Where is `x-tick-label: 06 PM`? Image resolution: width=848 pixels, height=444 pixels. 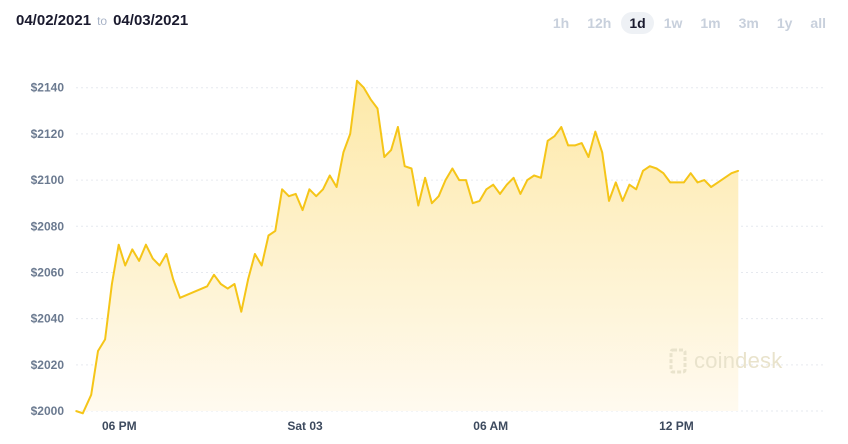
x-tick-label: 06 PM is located at coordinates (119, 426).